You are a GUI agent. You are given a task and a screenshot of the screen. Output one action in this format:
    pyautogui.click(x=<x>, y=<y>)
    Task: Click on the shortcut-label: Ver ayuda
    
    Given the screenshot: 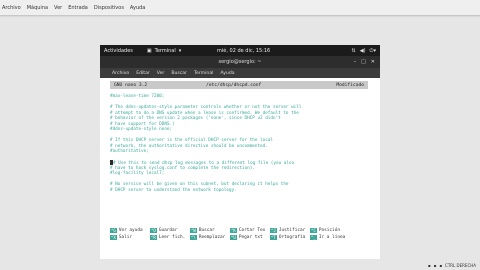 What is the action you would take?
    pyautogui.click(x=130, y=230)
    